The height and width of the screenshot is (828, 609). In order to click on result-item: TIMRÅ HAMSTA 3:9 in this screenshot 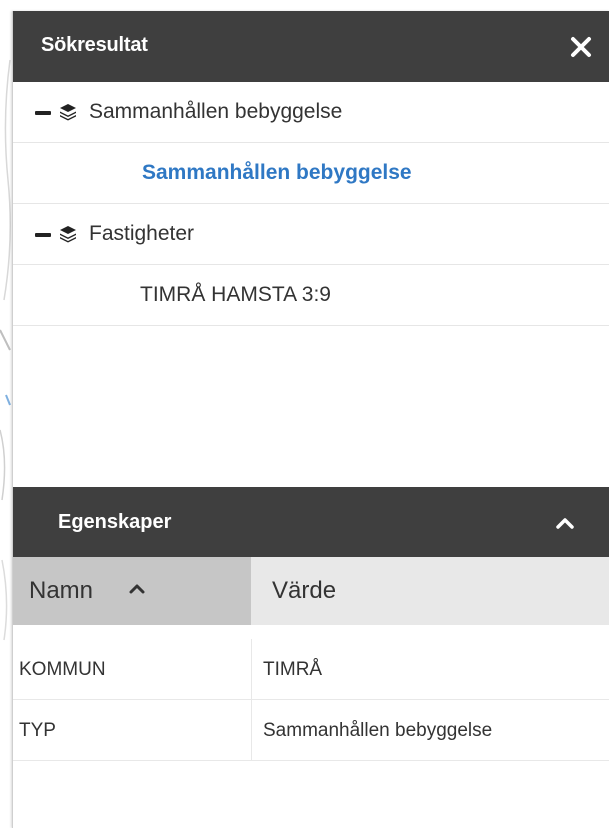, I will do `click(311, 295)`.